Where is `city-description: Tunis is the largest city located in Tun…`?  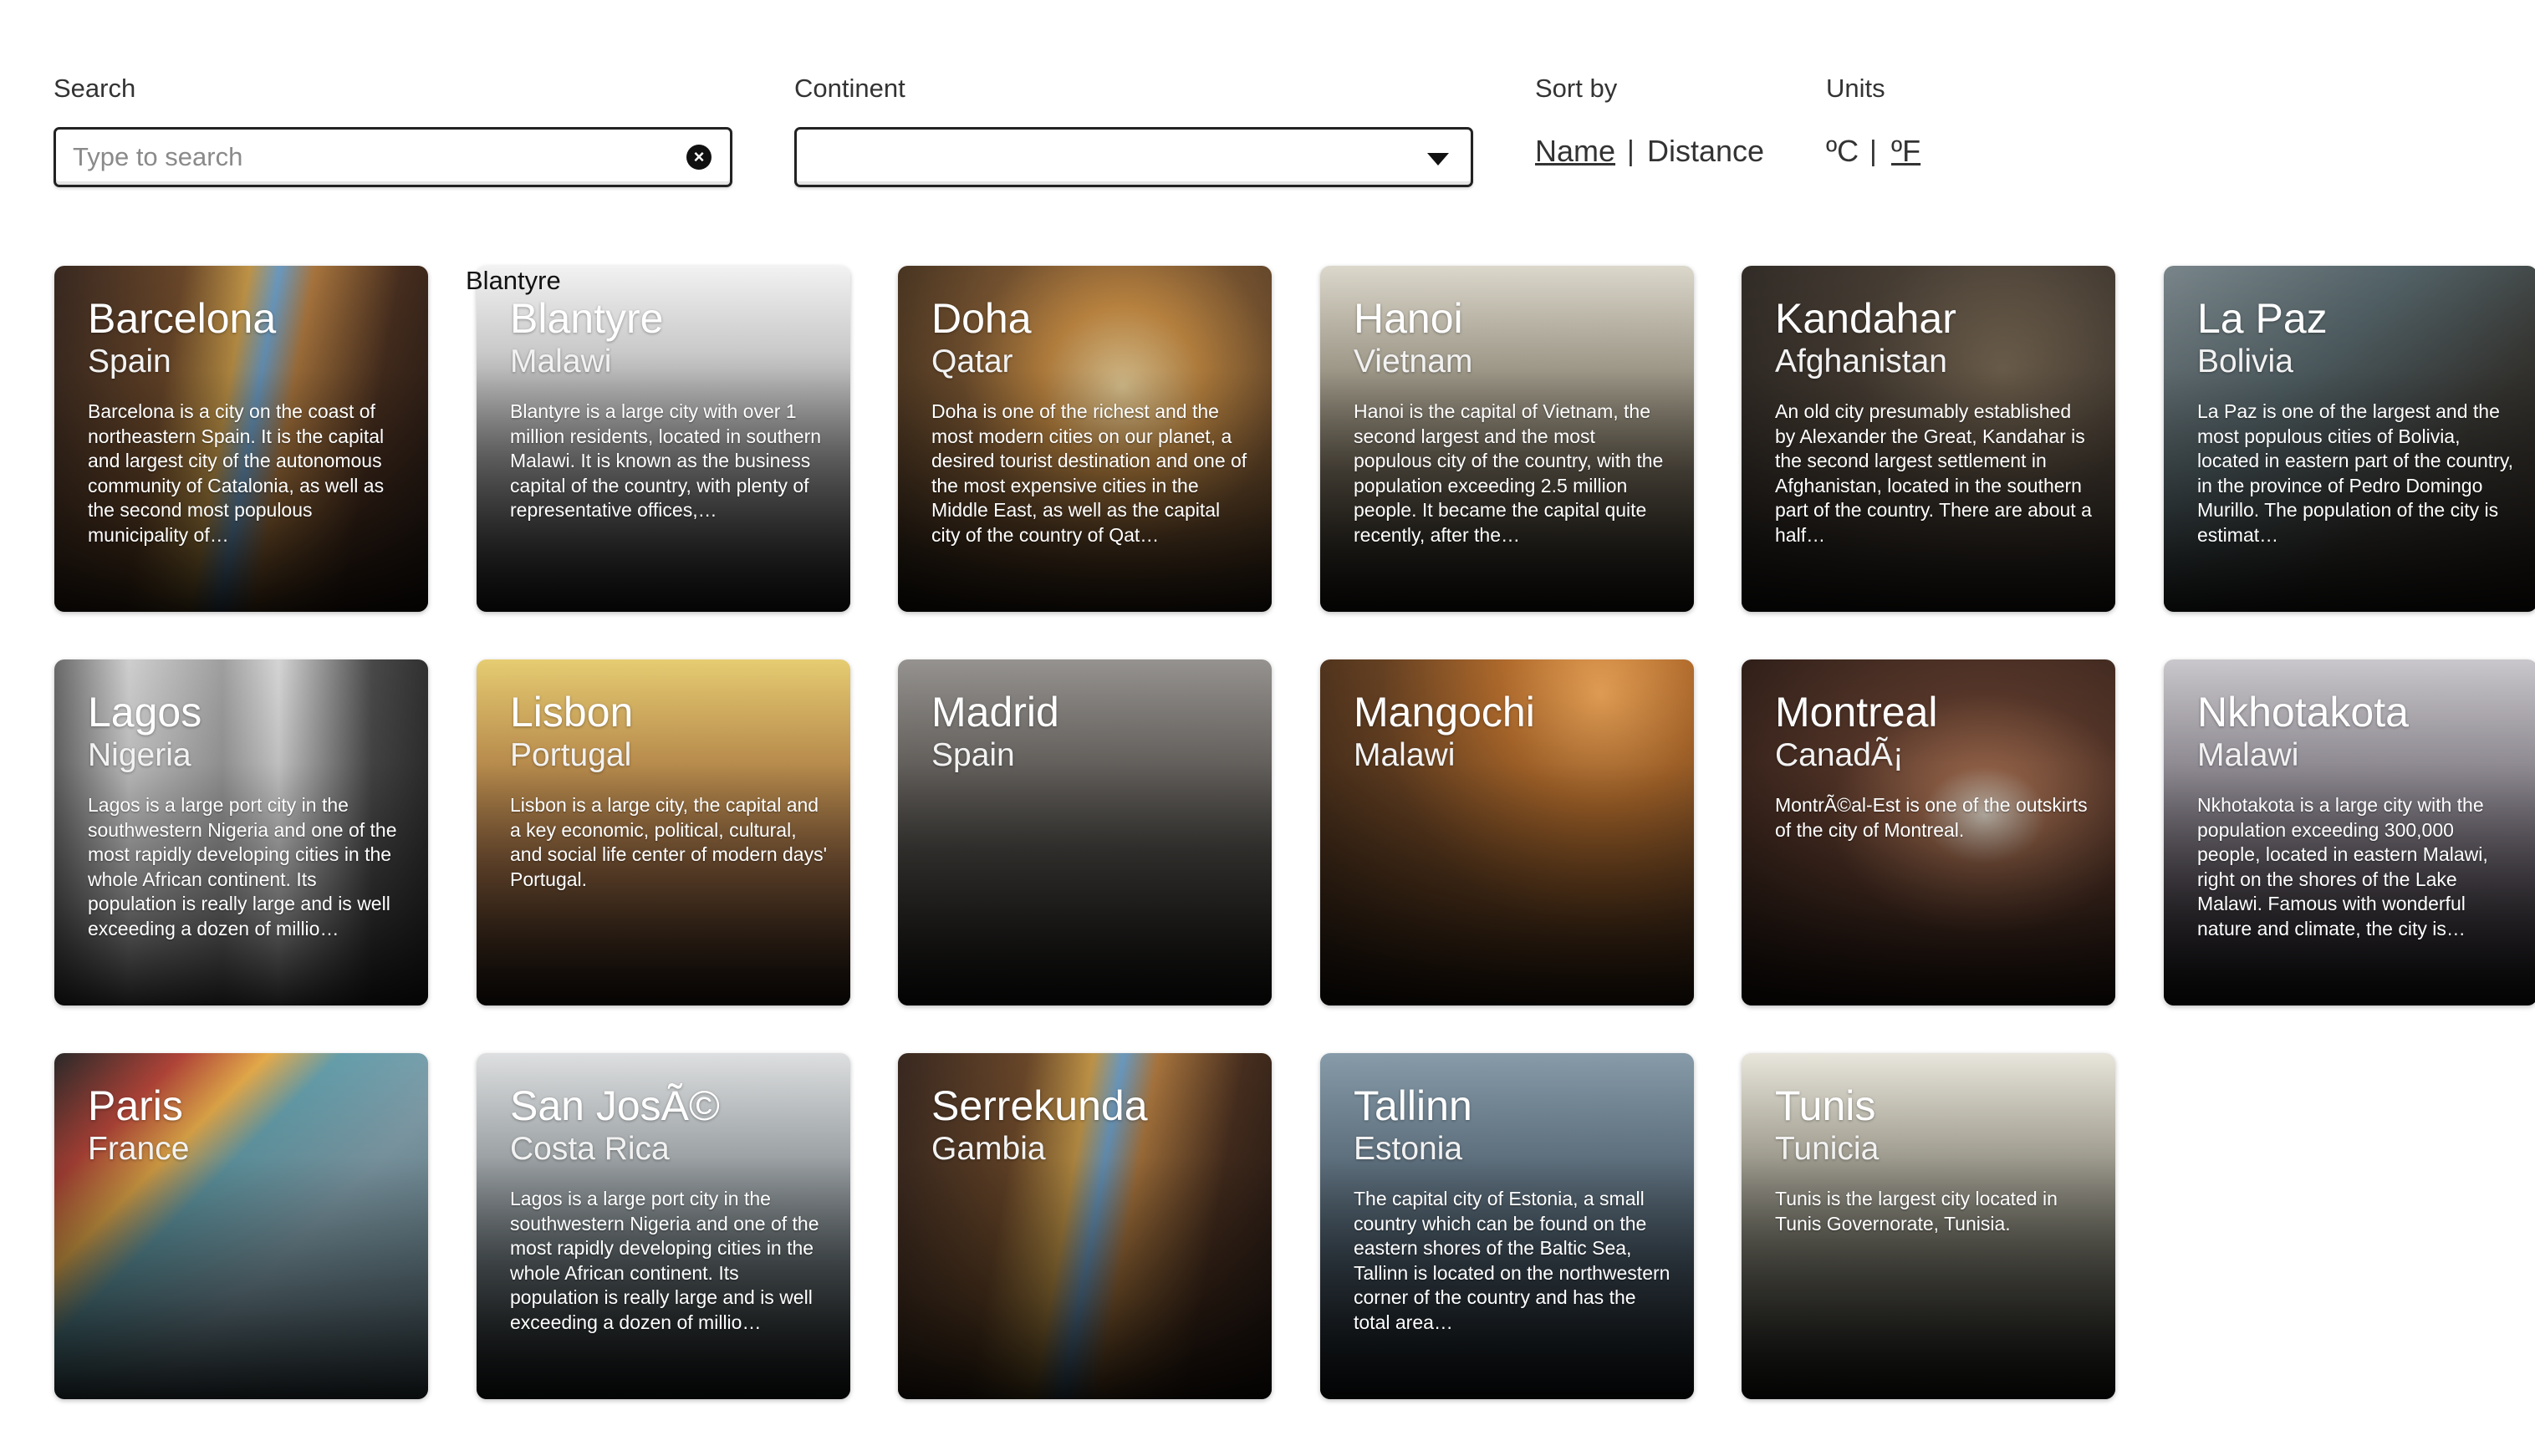
city-description: Tunis is the largest city located in Tun… is located at coordinates (1916, 1211).